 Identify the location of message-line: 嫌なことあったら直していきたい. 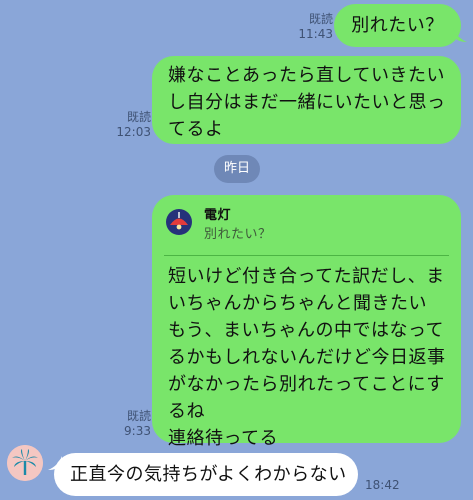
(306, 75).